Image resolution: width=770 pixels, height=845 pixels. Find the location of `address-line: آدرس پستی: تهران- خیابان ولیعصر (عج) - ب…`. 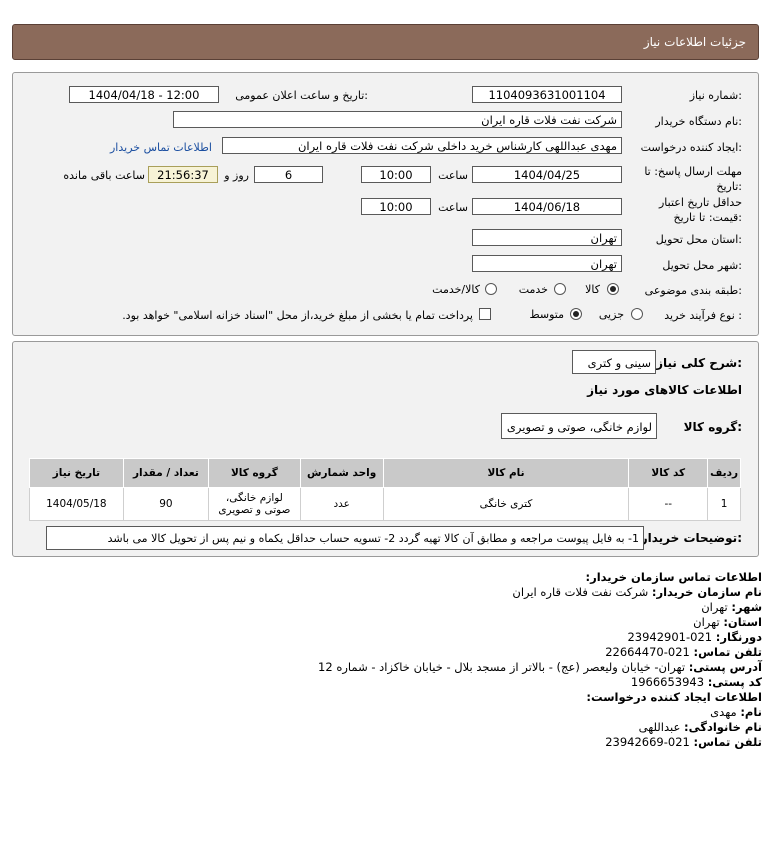

address-line: آدرس پستی: تهران- خیابان ولیعصر (عج) - ب… is located at coordinates (540, 667).